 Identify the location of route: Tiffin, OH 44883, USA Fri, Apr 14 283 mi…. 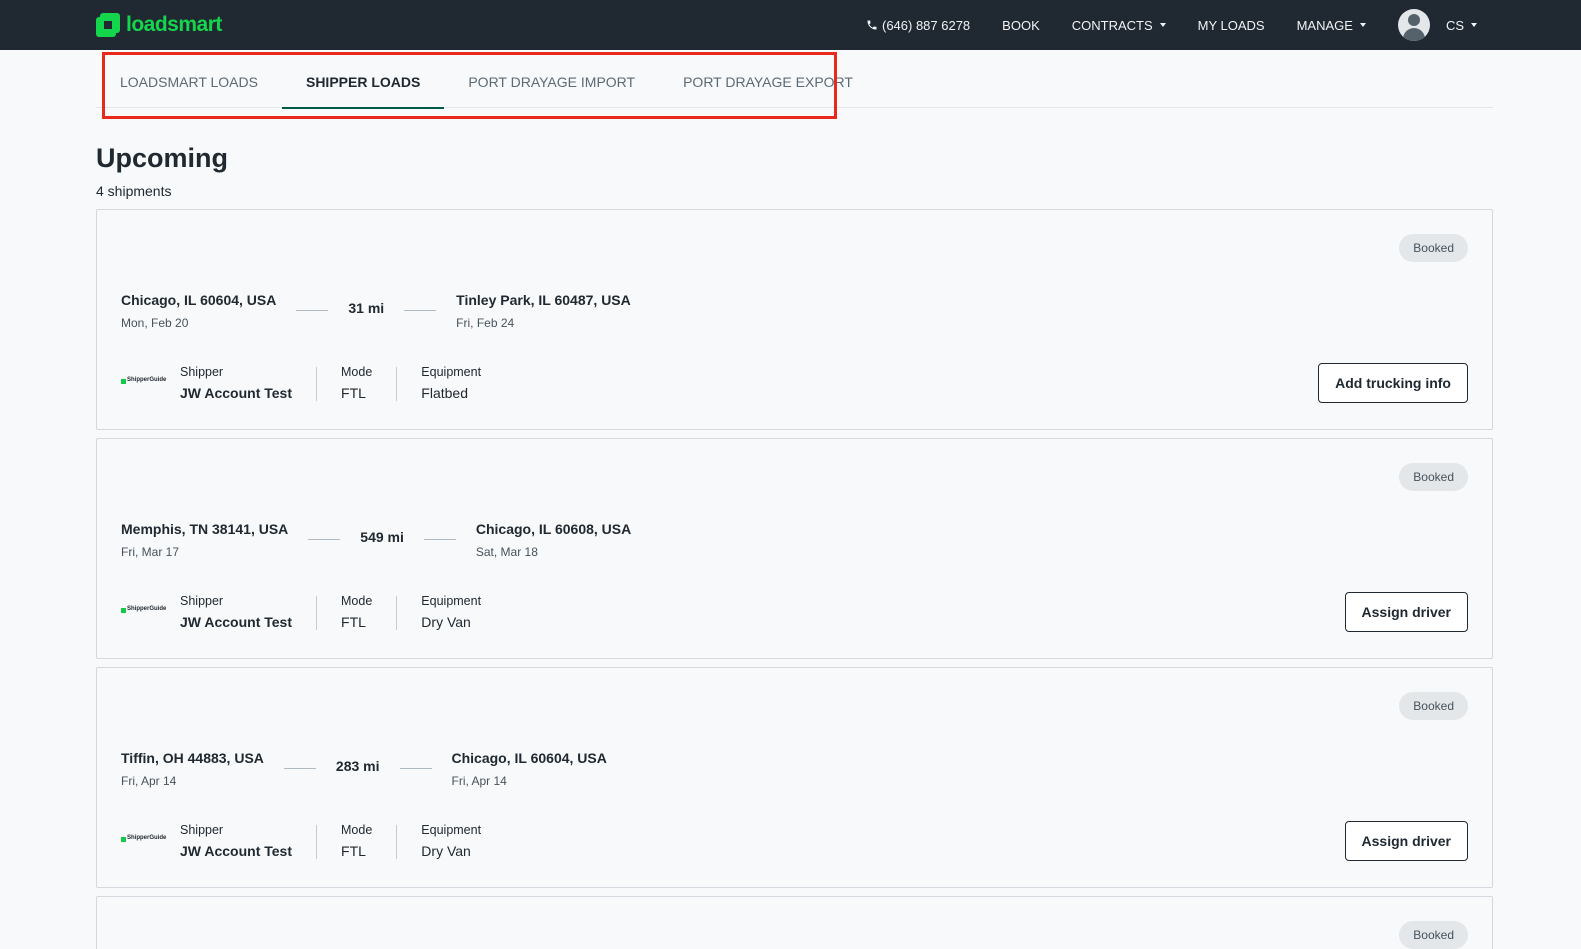
(364, 769).